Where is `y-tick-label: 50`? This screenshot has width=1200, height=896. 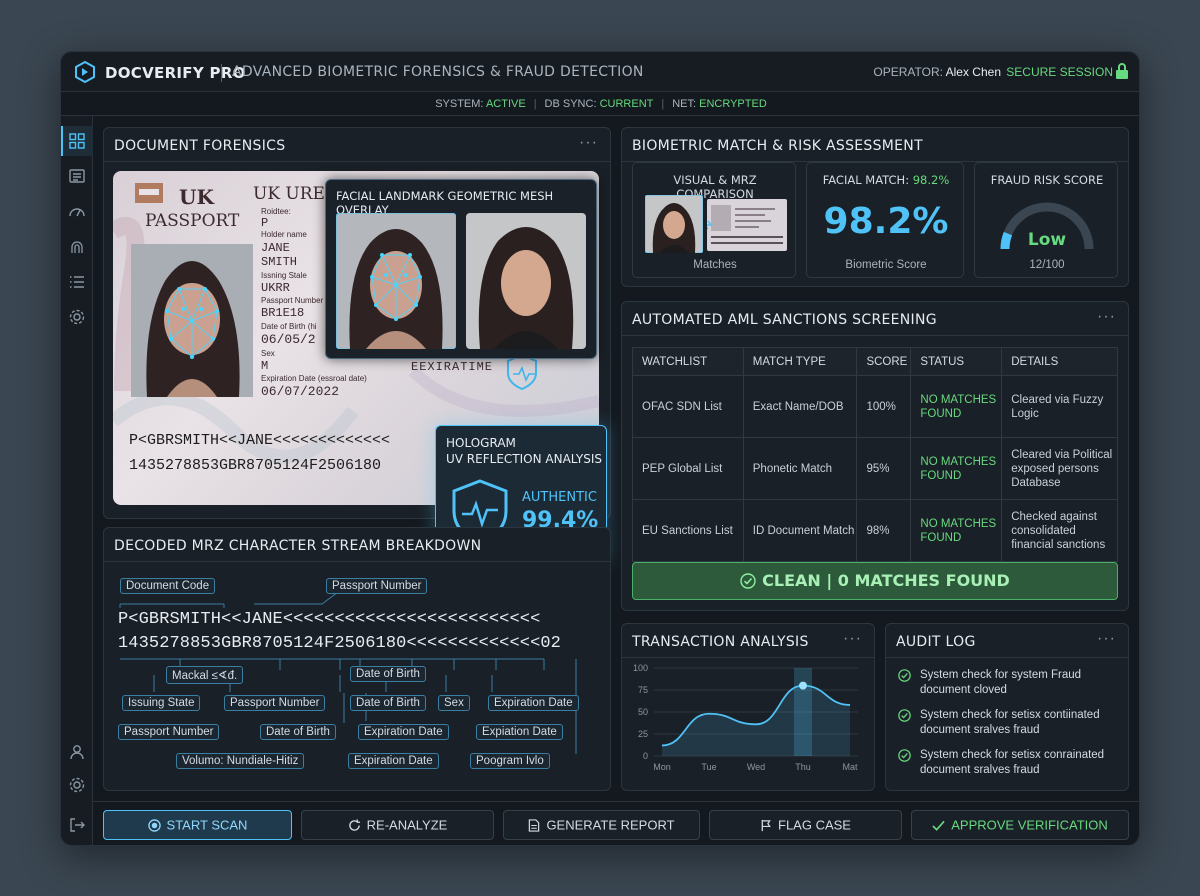
y-tick-label: 50 is located at coordinates (643, 712).